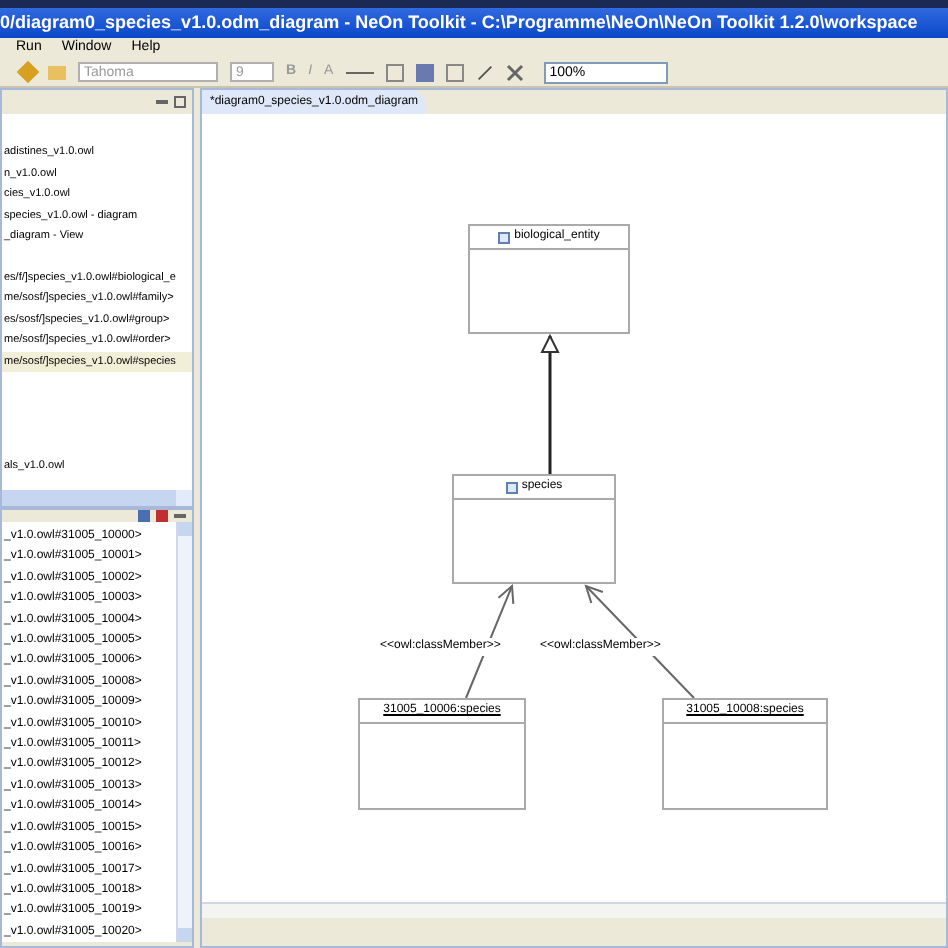 The image size is (948, 948). Describe the element at coordinates (180, 102) in the screenshot. I see `maximize-icon` at that location.